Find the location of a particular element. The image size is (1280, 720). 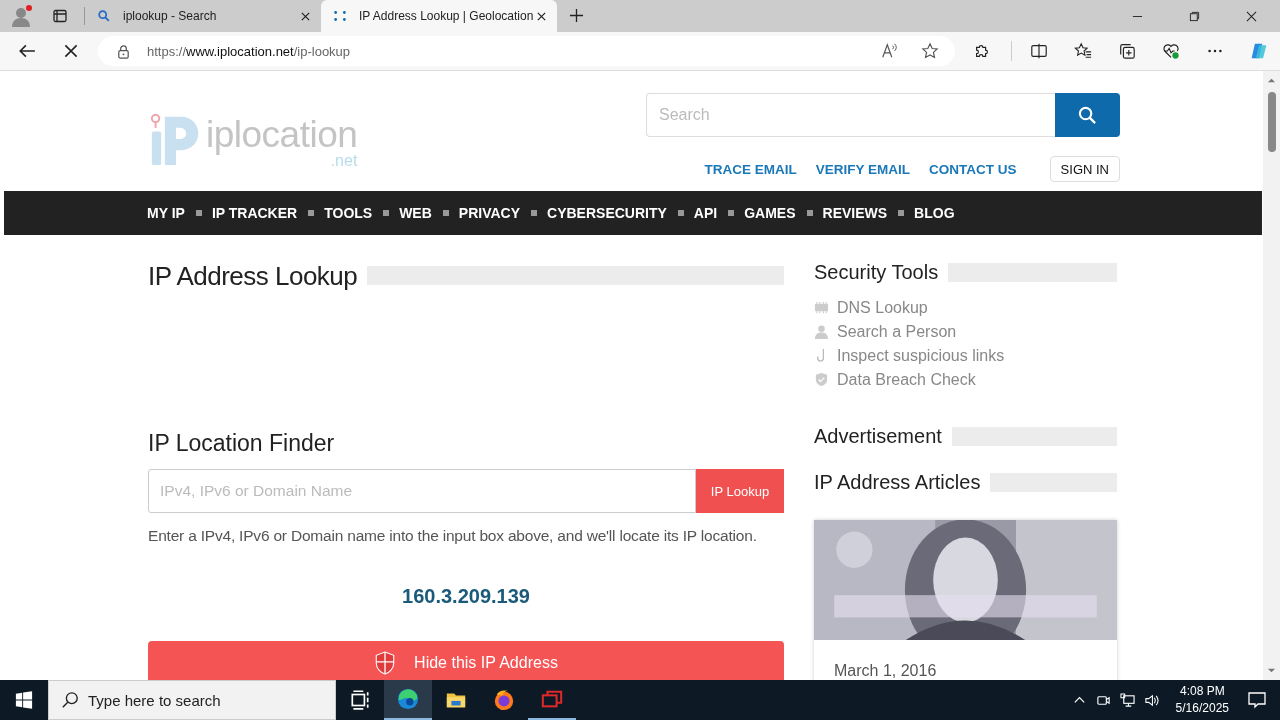

article-date: March 1, 2016 is located at coordinates (886, 671).